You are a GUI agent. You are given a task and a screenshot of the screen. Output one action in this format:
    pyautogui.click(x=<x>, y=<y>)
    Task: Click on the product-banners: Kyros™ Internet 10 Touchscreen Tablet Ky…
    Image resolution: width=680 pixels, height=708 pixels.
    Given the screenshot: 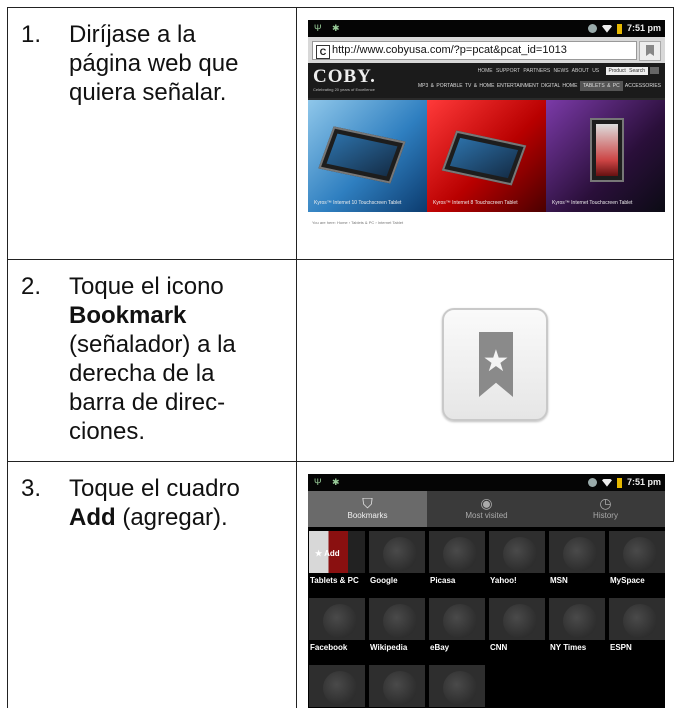 What is the action you would take?
    pyautogui.click(x=486, y=156)
    